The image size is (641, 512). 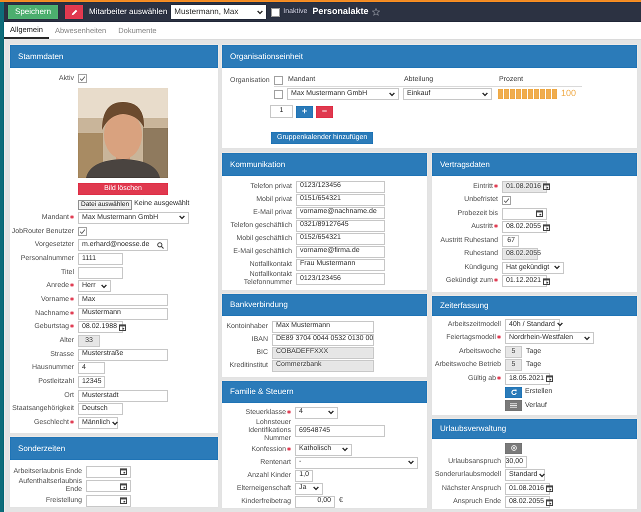 What do you see at coordinates (340, 11) in the screenshot?
I see `page-title: Personalakte` at bounding box center [340, 11].